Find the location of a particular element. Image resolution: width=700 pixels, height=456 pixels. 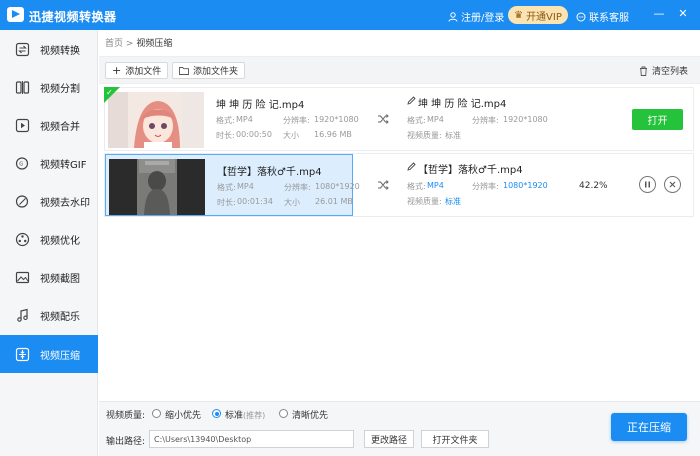

sidebar-item-label: 视频去水印 is located at coordinates (65, 203).